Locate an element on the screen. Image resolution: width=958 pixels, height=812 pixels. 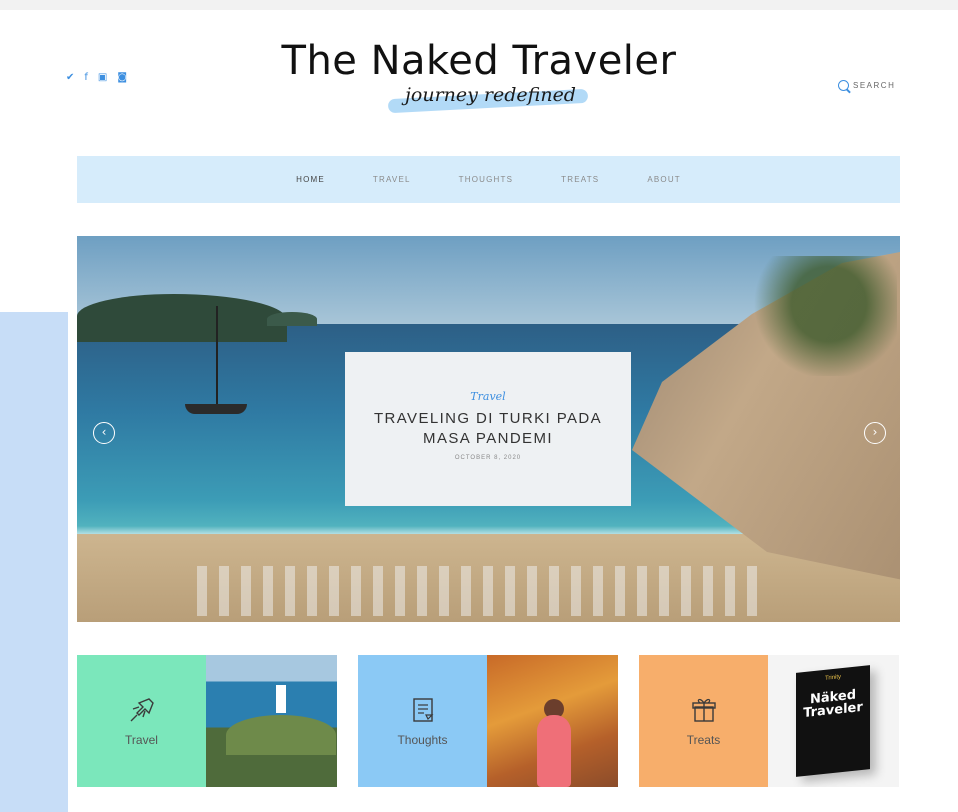
photo-person is located at coordinates (554, 751).